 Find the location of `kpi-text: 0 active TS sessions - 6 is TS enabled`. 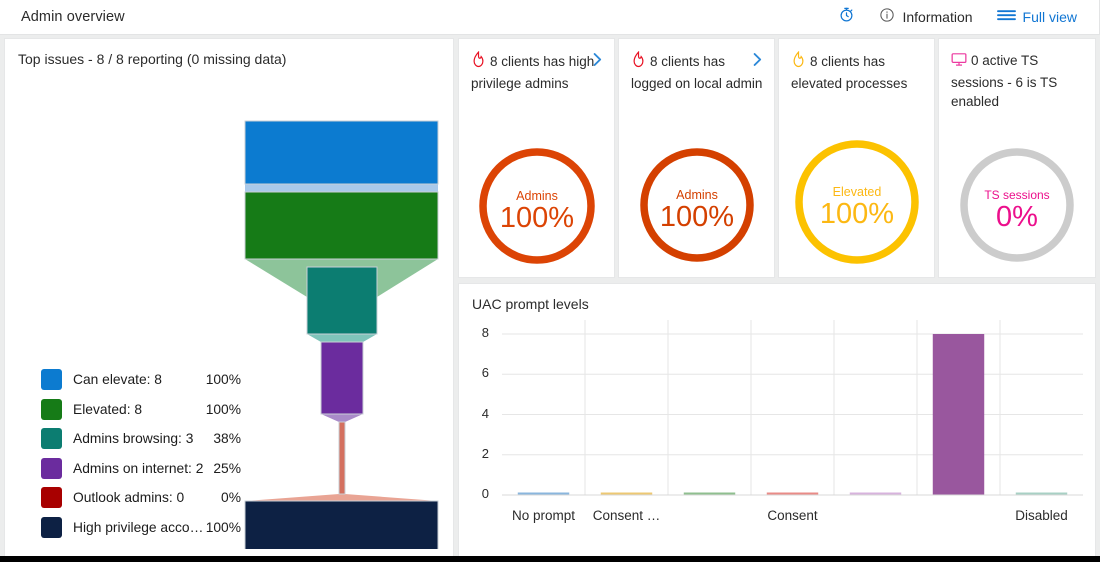

kpi-text: 0 active TS sessions - 6 is TS enabled is located at coordinates (1017, 81).